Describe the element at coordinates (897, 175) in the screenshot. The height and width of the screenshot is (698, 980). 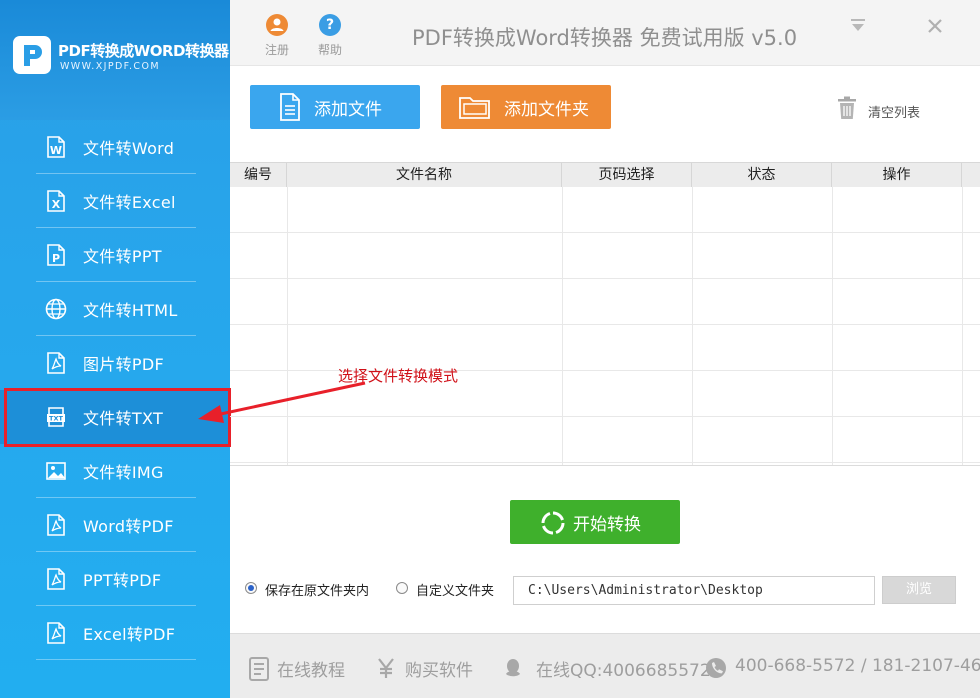
I see `column-header-action: 操作` at that location.